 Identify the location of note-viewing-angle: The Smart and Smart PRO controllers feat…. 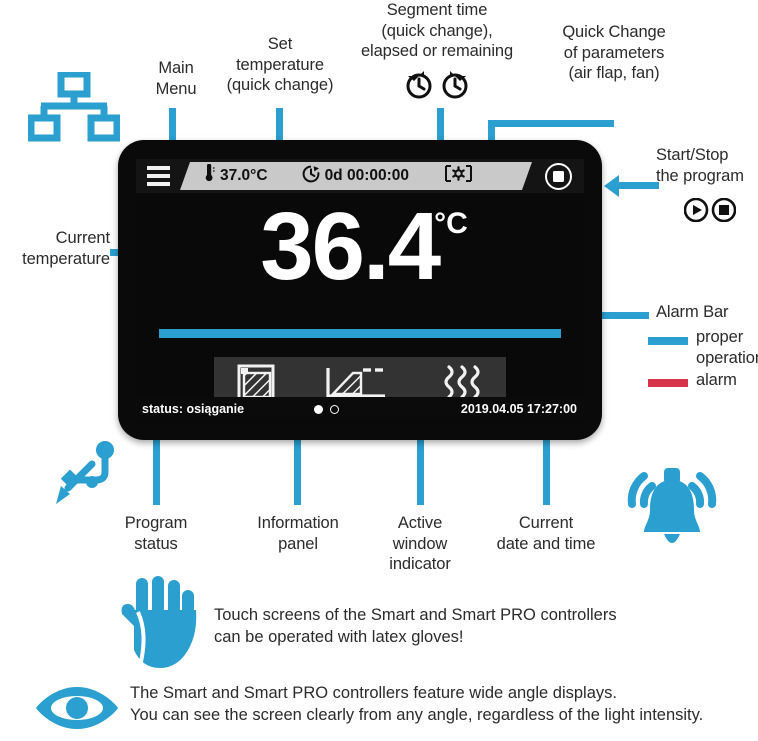
(417, 704).